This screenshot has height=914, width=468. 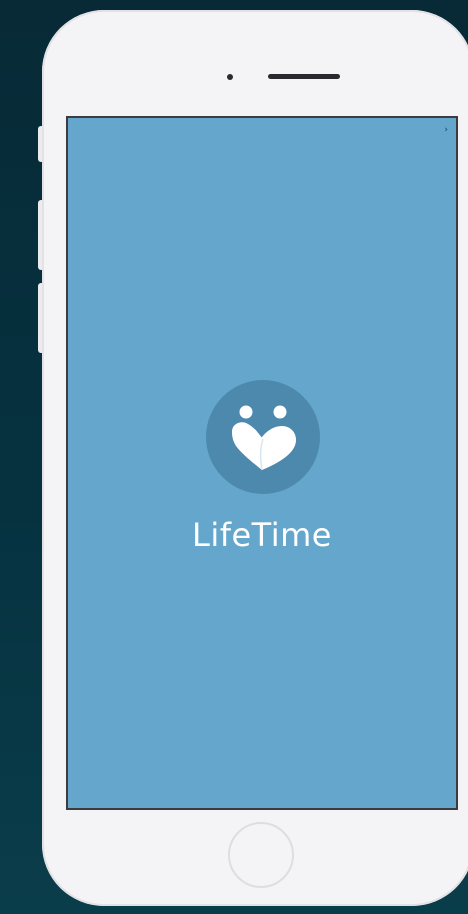 I want to click on app-logo, so click(x=263, y=437).